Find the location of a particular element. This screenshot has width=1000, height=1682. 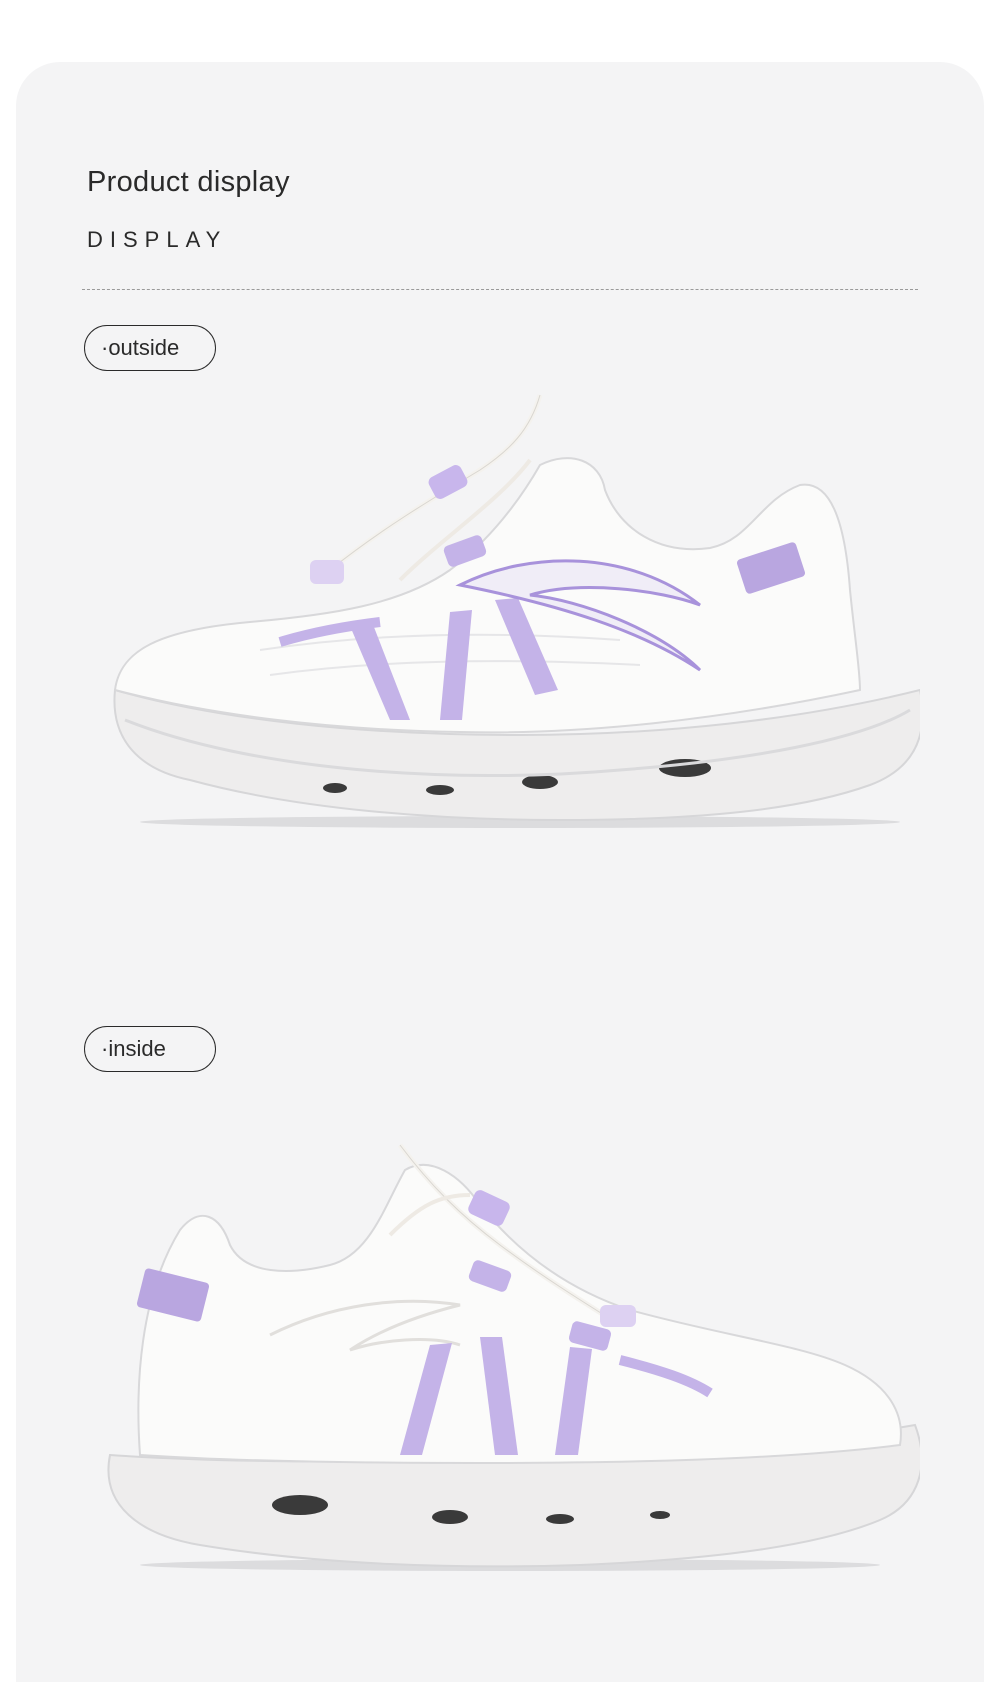

inside-tag: ·inside is located at coordinates (150, 1049).